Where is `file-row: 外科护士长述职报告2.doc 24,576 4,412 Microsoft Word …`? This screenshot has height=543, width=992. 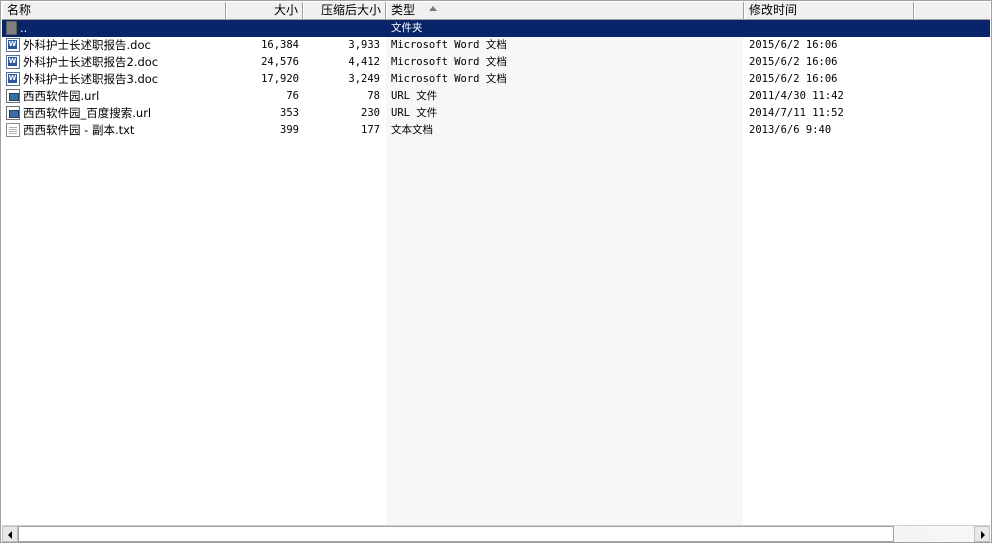
file-row: 外科护士长述职报告2.doc 24,576 4,412 Microsoft Word … is located at coordinates (496, 62).